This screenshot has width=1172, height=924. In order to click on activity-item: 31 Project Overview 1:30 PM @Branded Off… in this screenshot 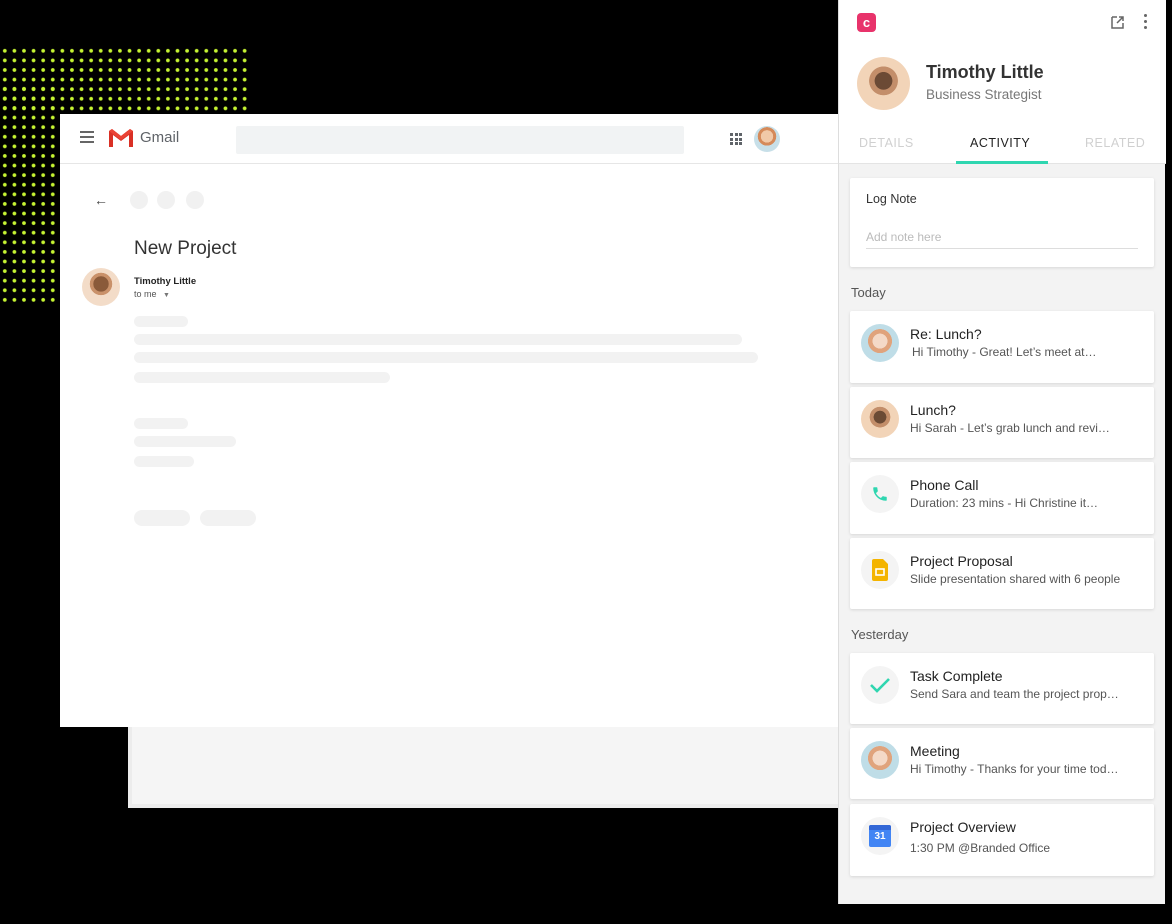, I will do `click(1002, 840)`.